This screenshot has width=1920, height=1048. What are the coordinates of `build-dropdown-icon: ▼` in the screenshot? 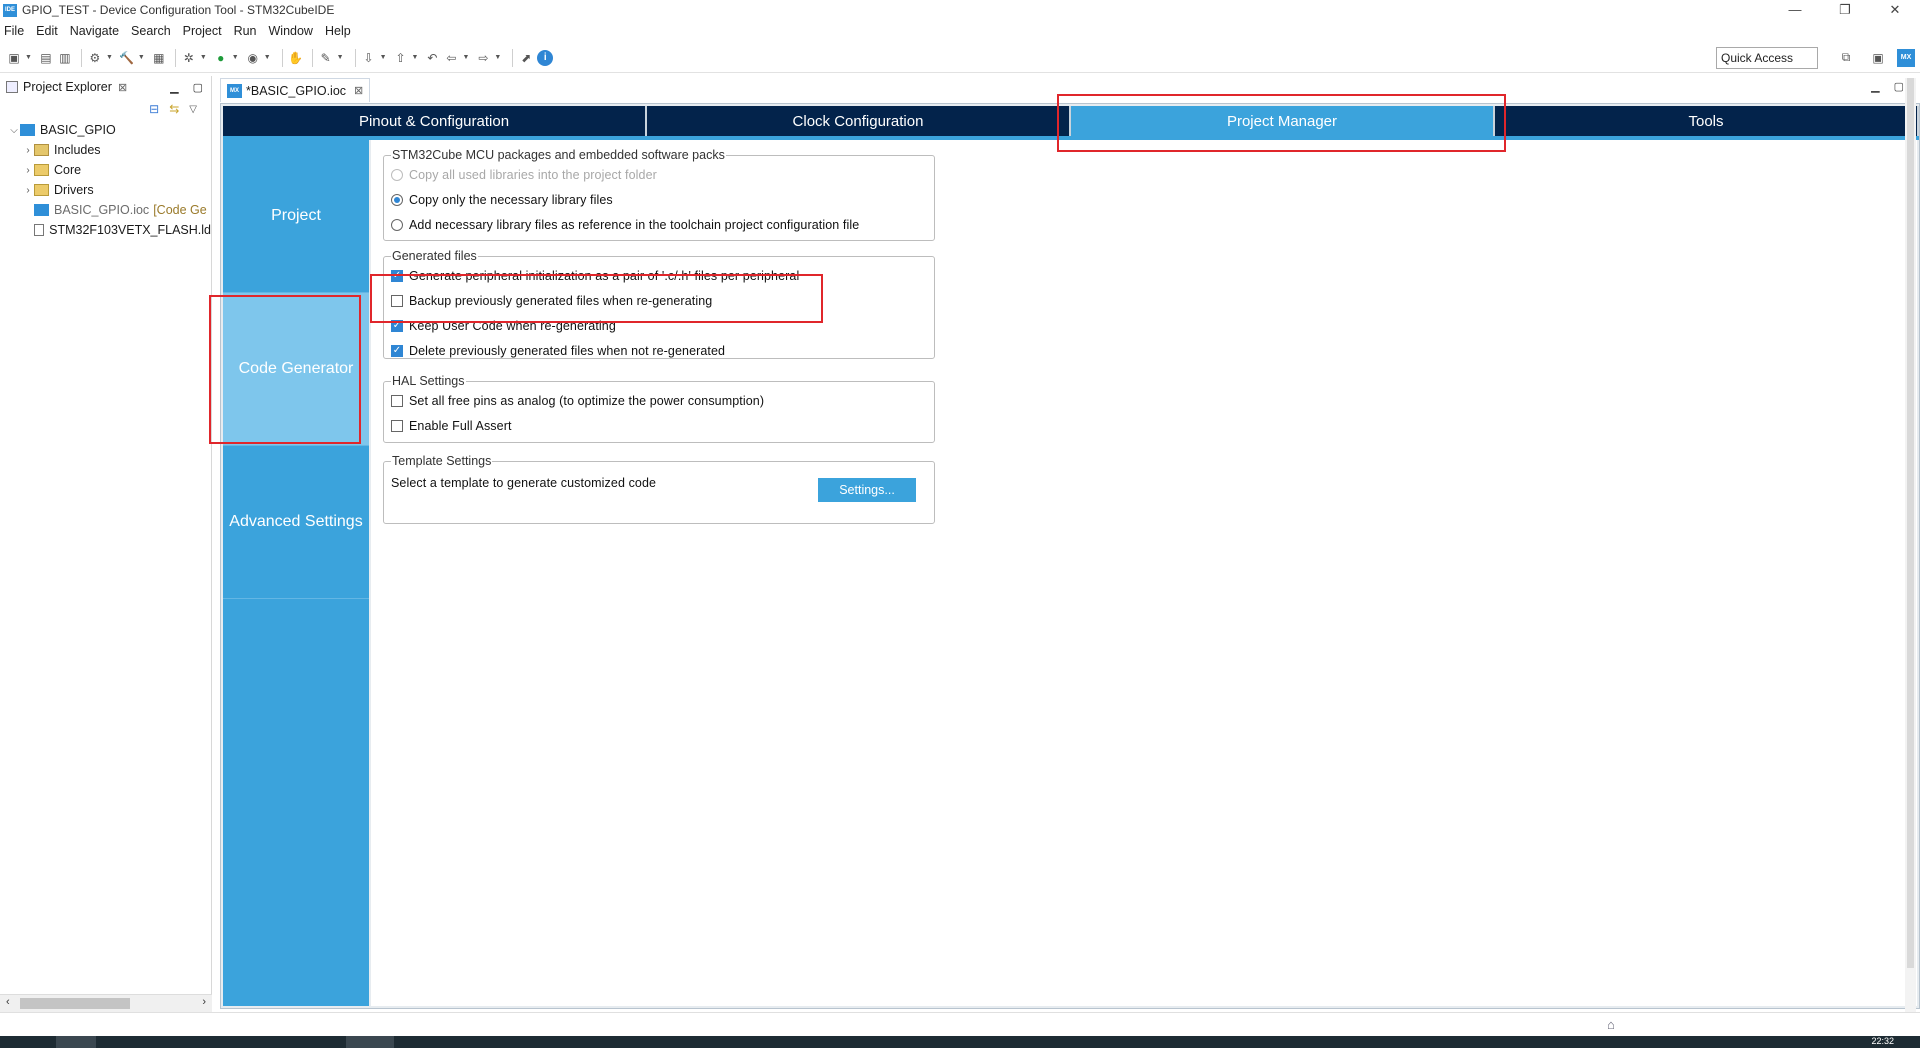 It's located at (141, 57).